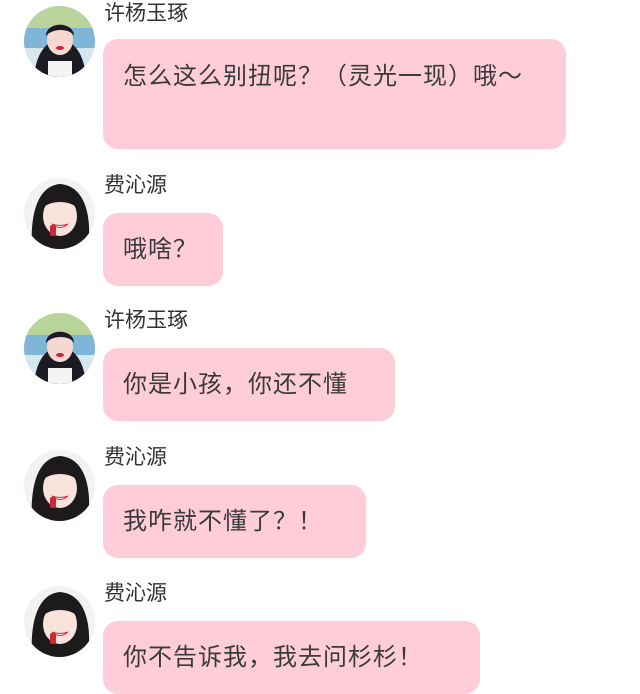 Image resolution: width=640 pixels, height=694 pixels. I want to click on message-bubble: 你是小孩，你还不懂, so click(249, 384).